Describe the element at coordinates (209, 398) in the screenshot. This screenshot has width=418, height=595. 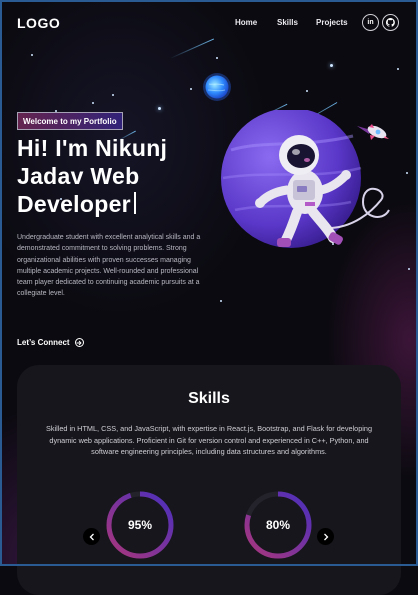
I see `skills-title: Skills` at that location.